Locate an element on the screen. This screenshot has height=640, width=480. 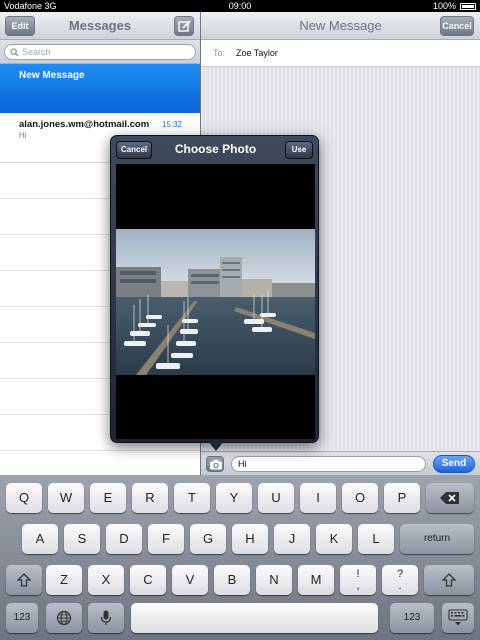
shift-key-left is located at coordinates (24, 580).